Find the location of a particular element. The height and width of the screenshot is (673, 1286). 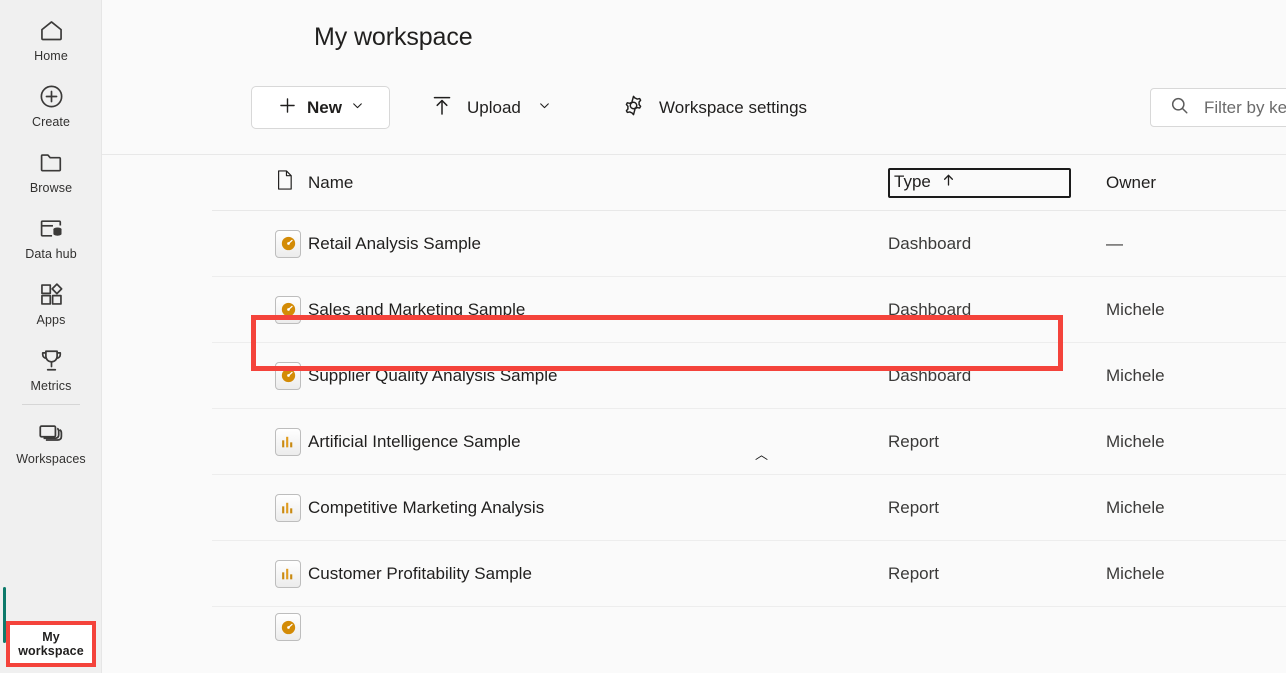

data-hub-icon is located at coordinates (51, 229).